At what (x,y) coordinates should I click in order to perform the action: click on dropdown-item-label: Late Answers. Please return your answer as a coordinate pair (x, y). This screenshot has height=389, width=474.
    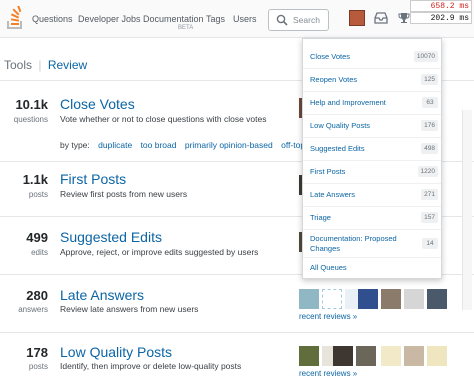
    Looking at the image, I should click on (333, 194).